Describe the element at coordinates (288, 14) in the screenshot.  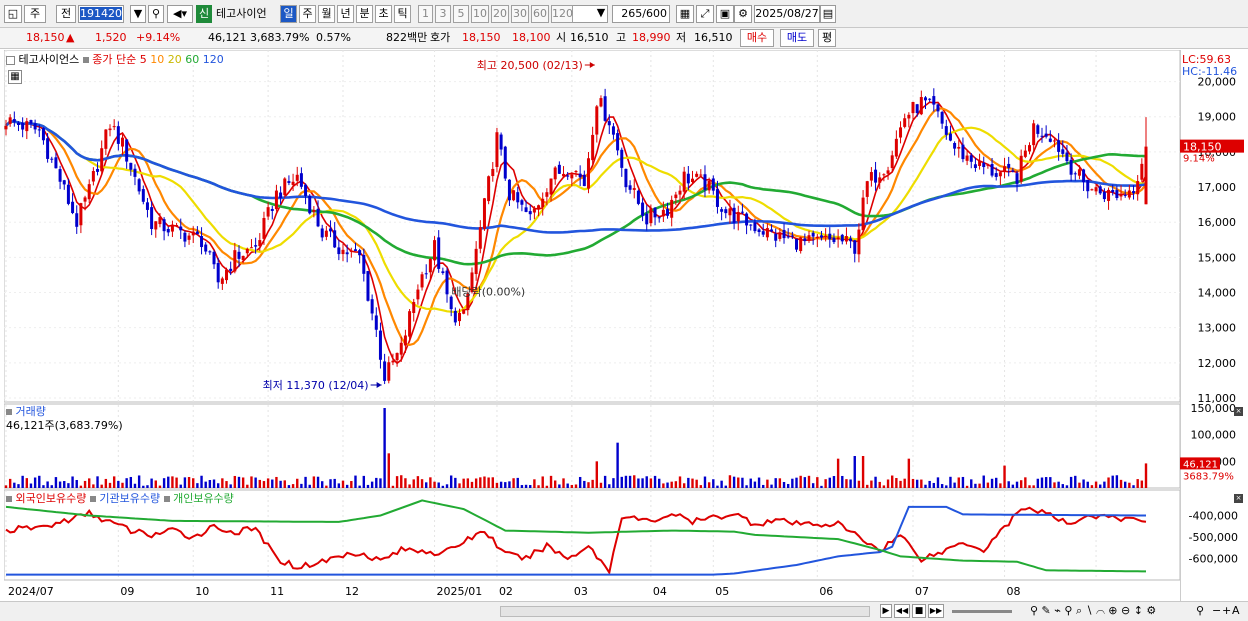
I see `period-tab-0: 일` at that location.